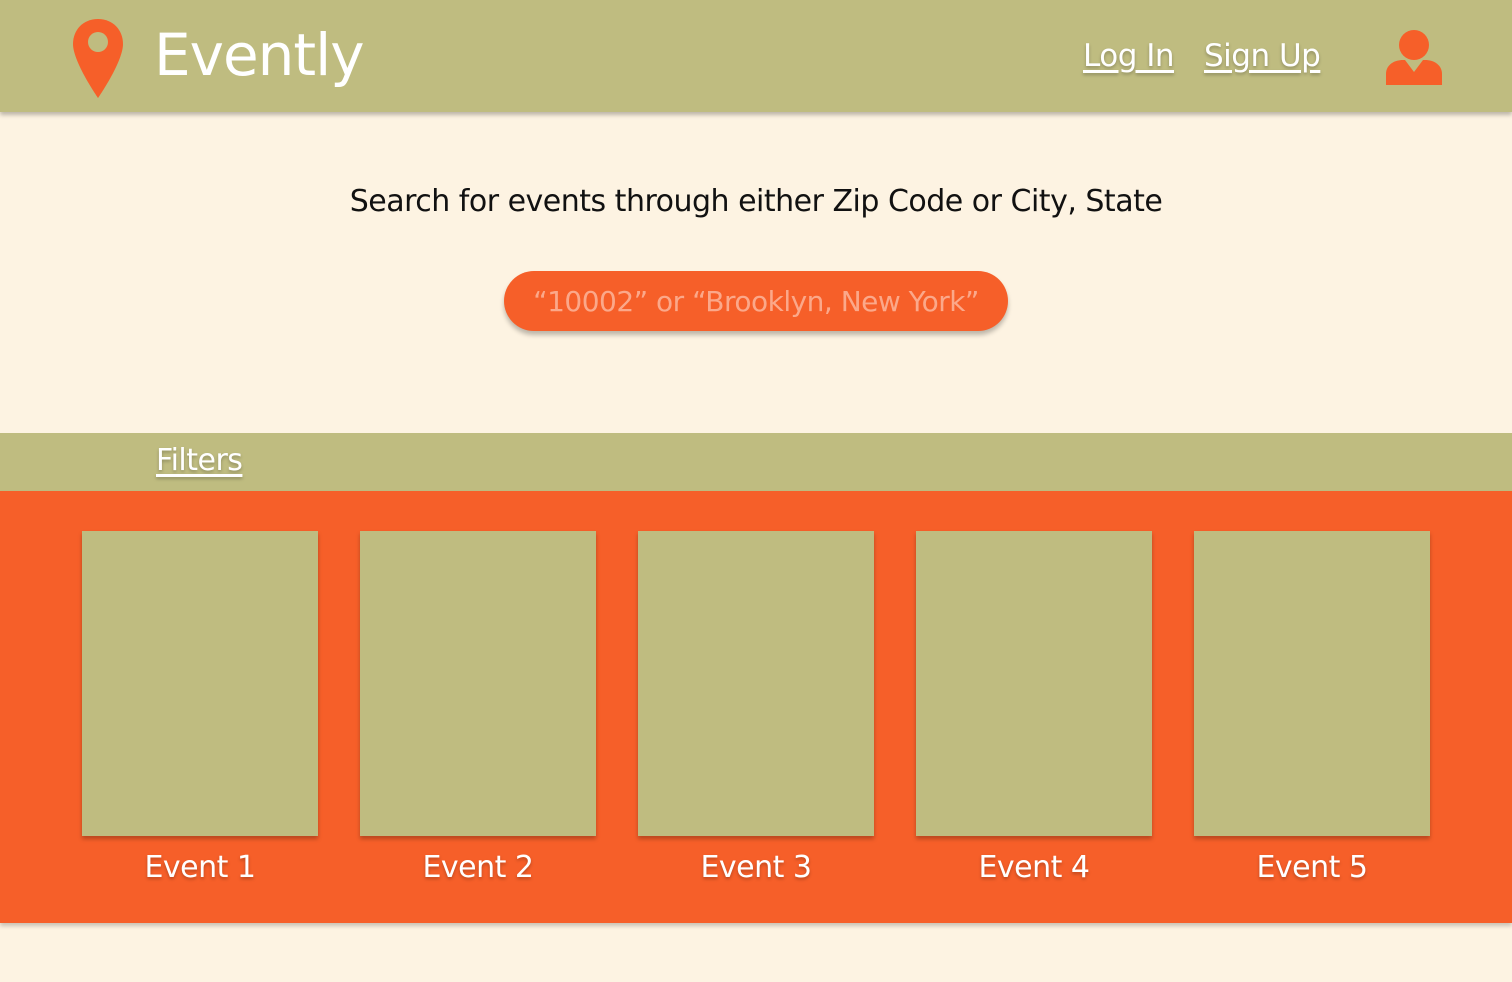 Image resolution: width=1512 pixels, height=982 pixels. I want to click on event-card: Event 2, so click(478, 709).